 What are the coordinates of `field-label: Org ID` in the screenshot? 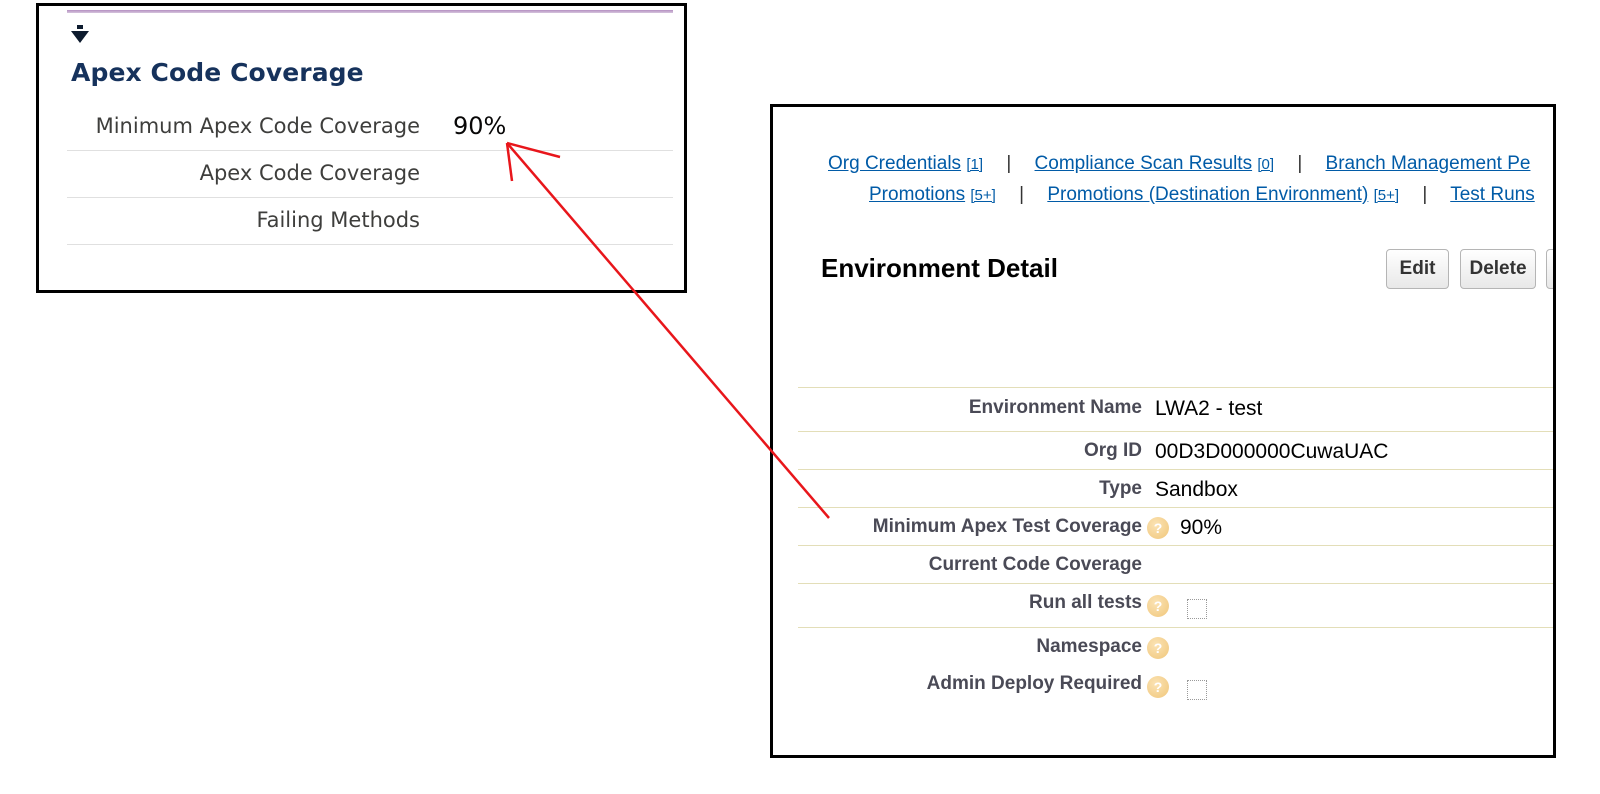 It's located at (1112, 450).